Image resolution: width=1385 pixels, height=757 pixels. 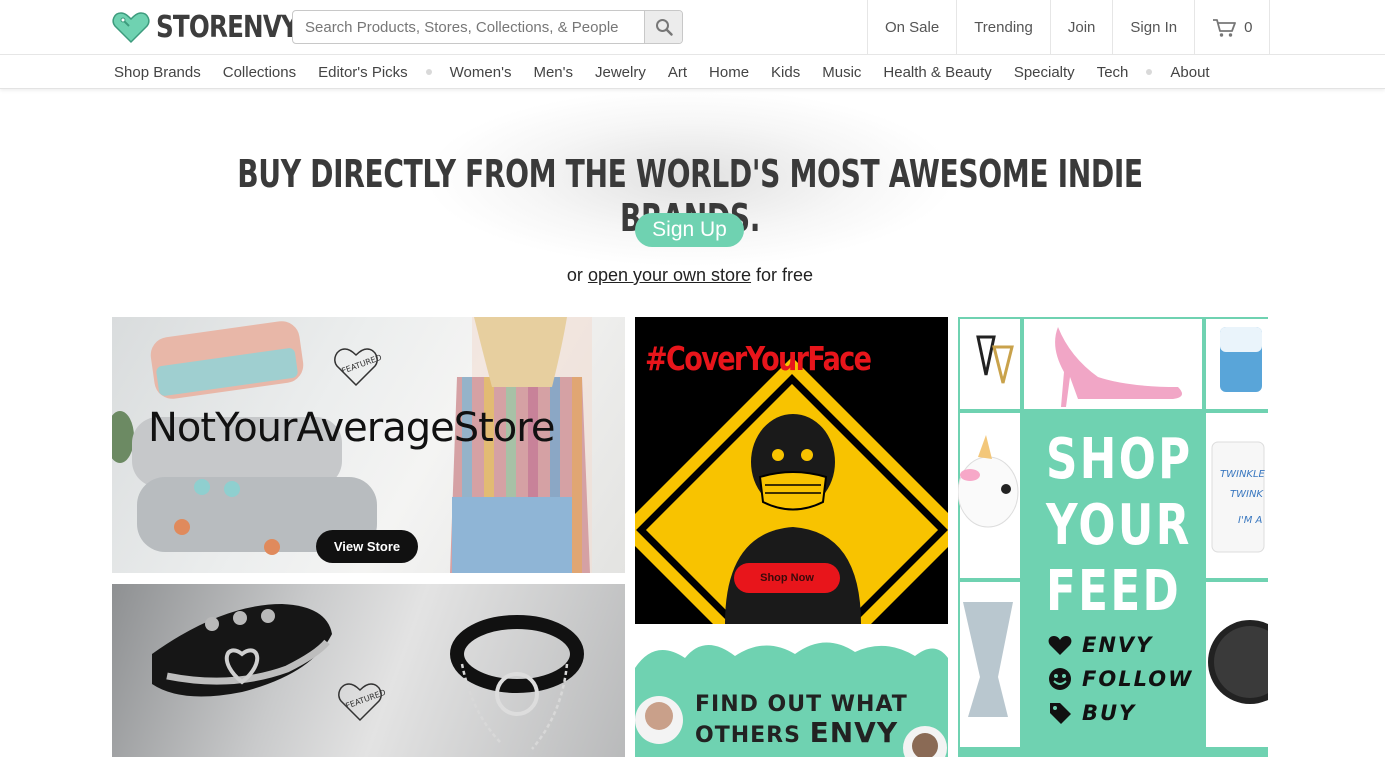 I want to click on sign-in-link: Sign In, so click(x=1153, y=27).